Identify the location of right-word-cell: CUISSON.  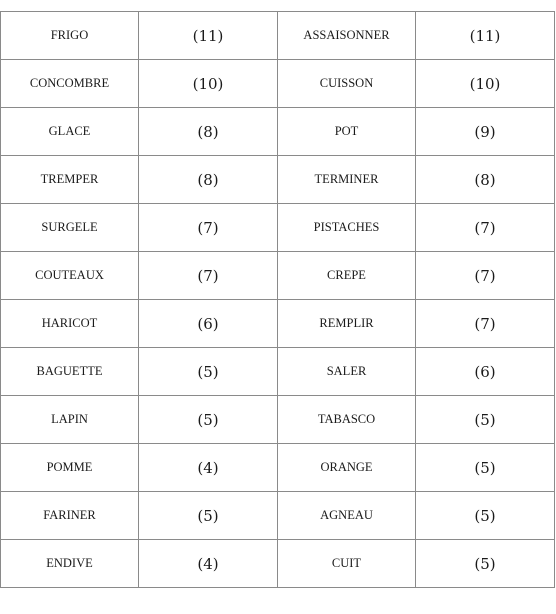
(346, 83).